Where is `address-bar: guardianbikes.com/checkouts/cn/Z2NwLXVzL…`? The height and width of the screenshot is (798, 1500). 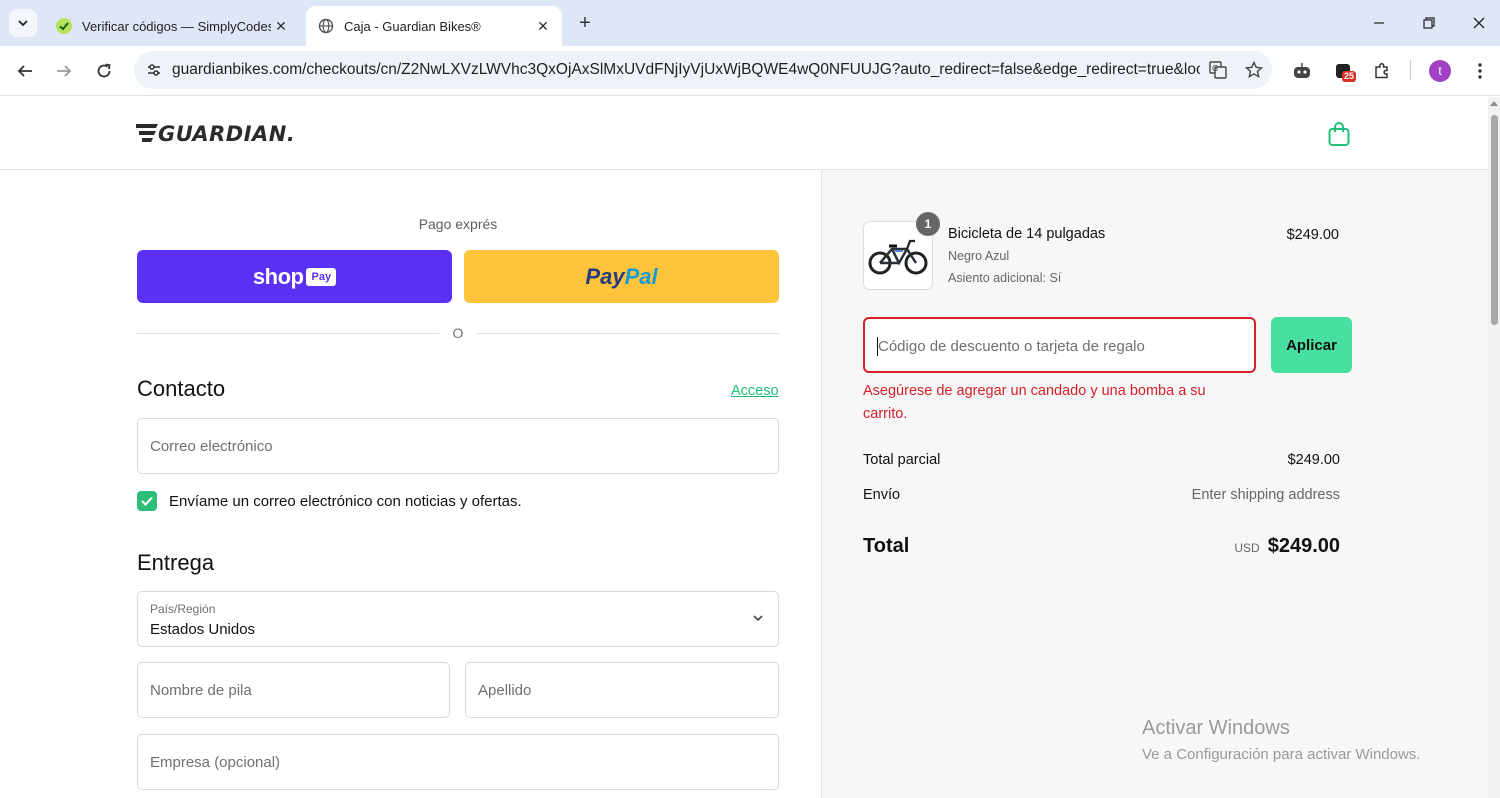 address-bar: guardianbikes.com/checkouts/cn/Z2NwLXVzL… is located at coordinates (703, 70).